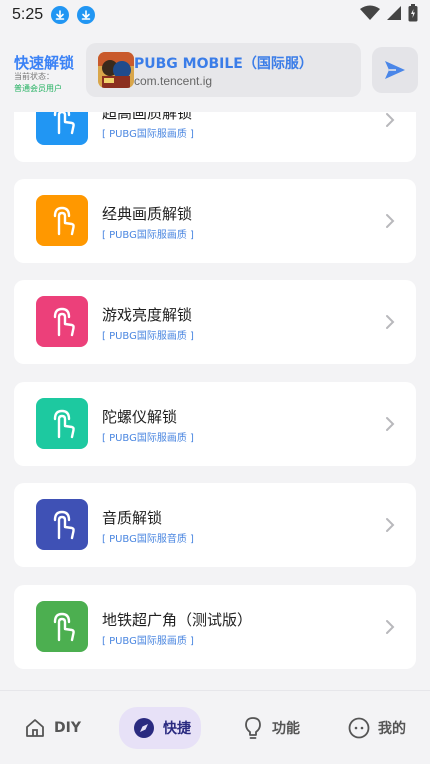  Describe the element at coordinates (215, 221) in the screenshot. I see `list-item: 经典画质解锁 [ PUBG国际服画质 ]` at that location.